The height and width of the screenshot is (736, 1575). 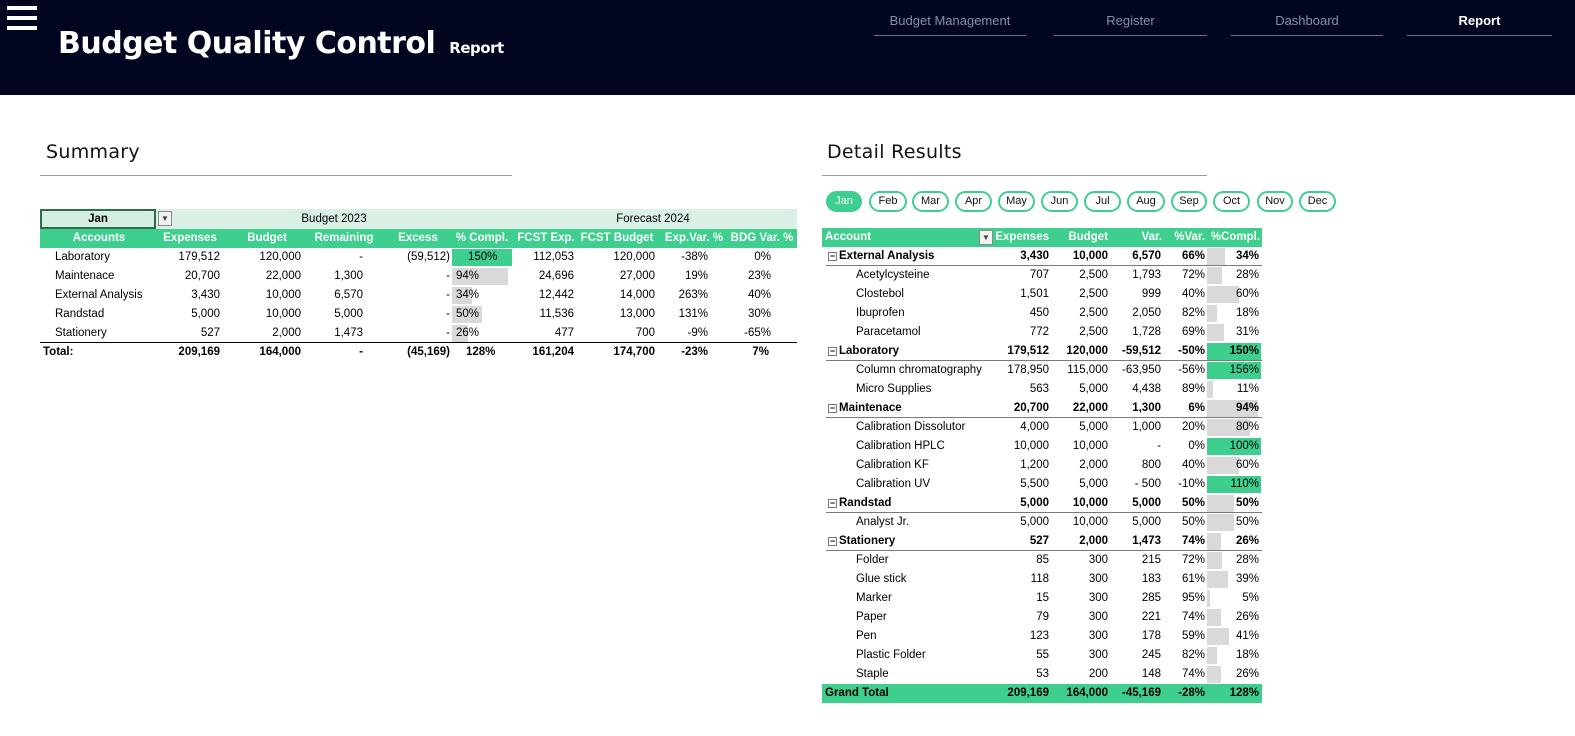 I want to click on month-button-dec: Dec, so click(x=1317, y=201).